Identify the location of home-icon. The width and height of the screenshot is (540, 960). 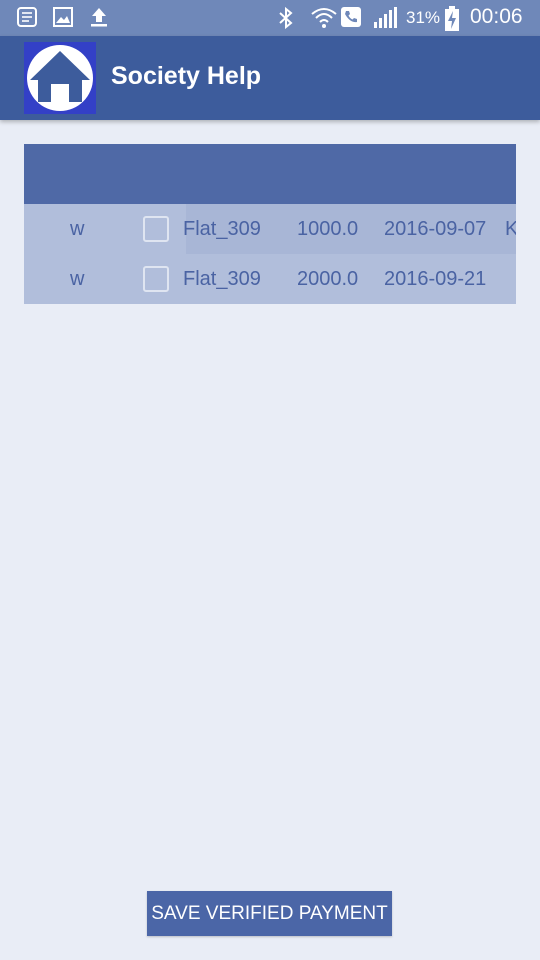
(60, 78).